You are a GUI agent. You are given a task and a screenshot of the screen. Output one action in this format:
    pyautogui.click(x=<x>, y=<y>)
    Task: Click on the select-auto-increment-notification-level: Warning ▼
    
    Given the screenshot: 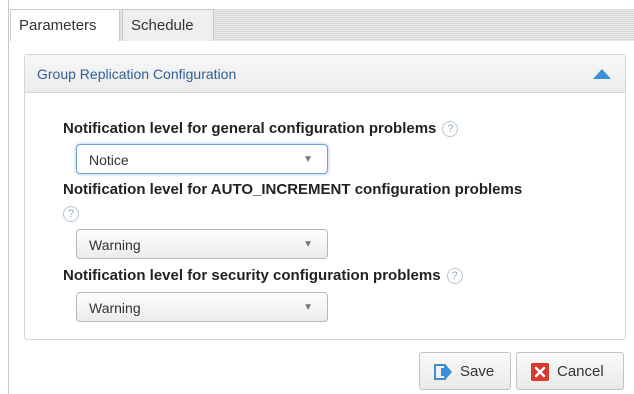 What is the action you would take?
    pyautogui.click(x=202, y=244)
    